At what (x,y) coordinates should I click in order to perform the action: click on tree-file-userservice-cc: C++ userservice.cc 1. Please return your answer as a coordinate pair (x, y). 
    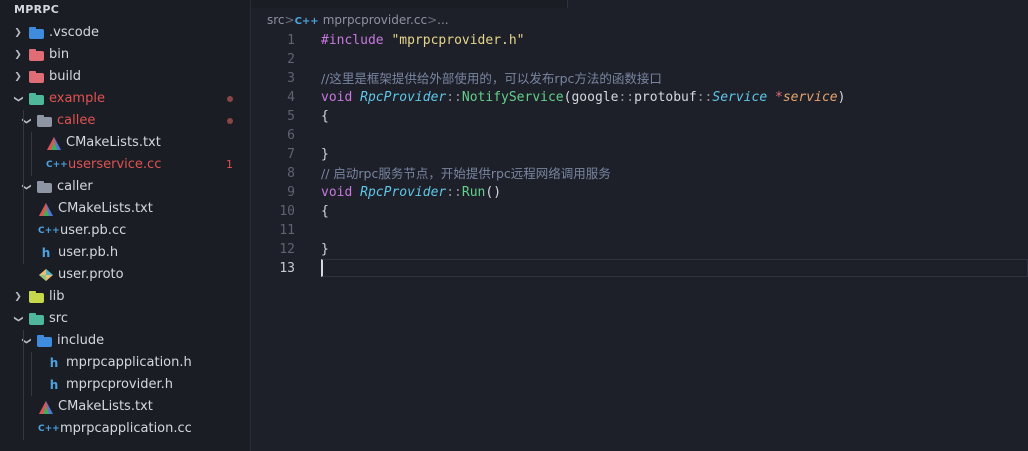
    Looking at the image, I should click on (125, 165).